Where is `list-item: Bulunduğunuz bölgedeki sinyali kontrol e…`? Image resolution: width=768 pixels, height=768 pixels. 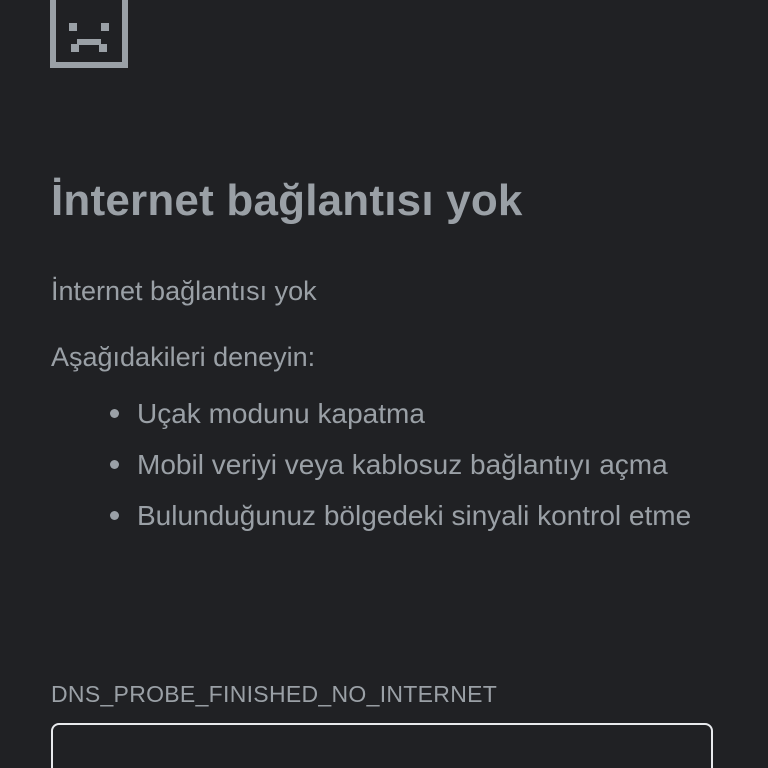
list-item: Bulunduğunuz bölgedeki sinyali kontrol e… is located at coordinates (413, 515).